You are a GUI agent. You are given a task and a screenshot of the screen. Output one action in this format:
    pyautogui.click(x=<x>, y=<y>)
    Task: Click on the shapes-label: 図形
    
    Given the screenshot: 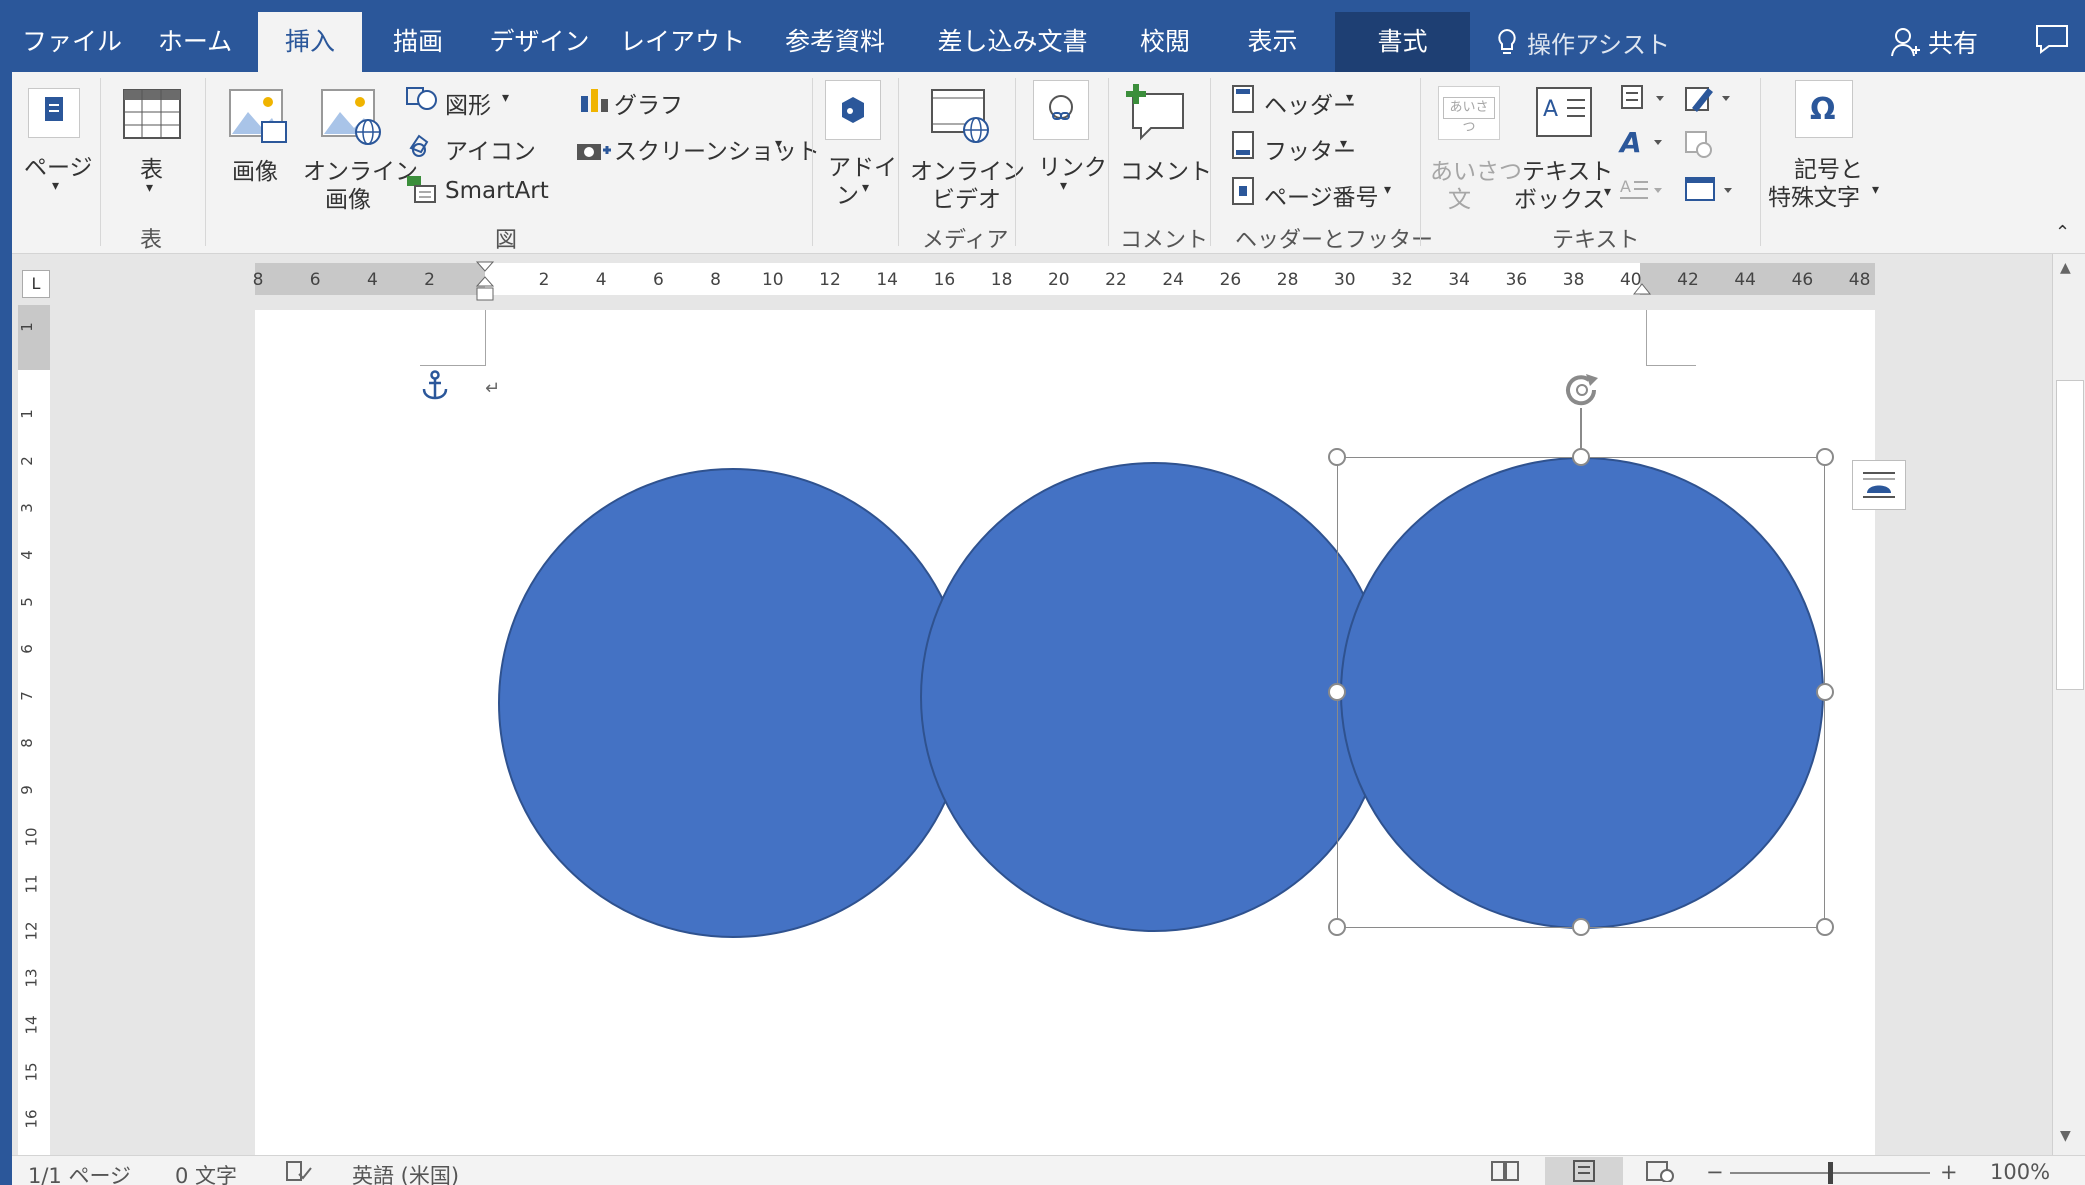 What is the action you would take?
    pyautogui.click(x=468, y=106)
    